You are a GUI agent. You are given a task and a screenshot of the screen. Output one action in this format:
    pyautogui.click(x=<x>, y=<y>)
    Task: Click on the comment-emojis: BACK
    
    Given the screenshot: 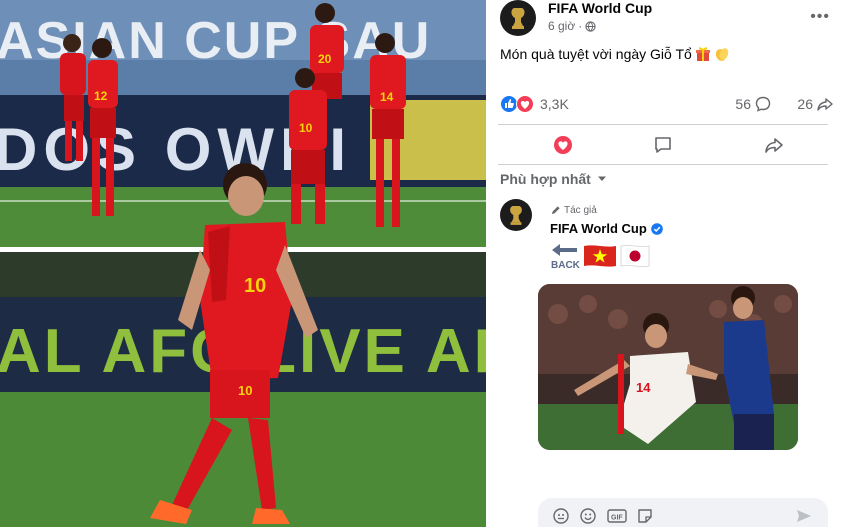 What is the action you would take?
    pyautogui.click(x=600, y=256)
    